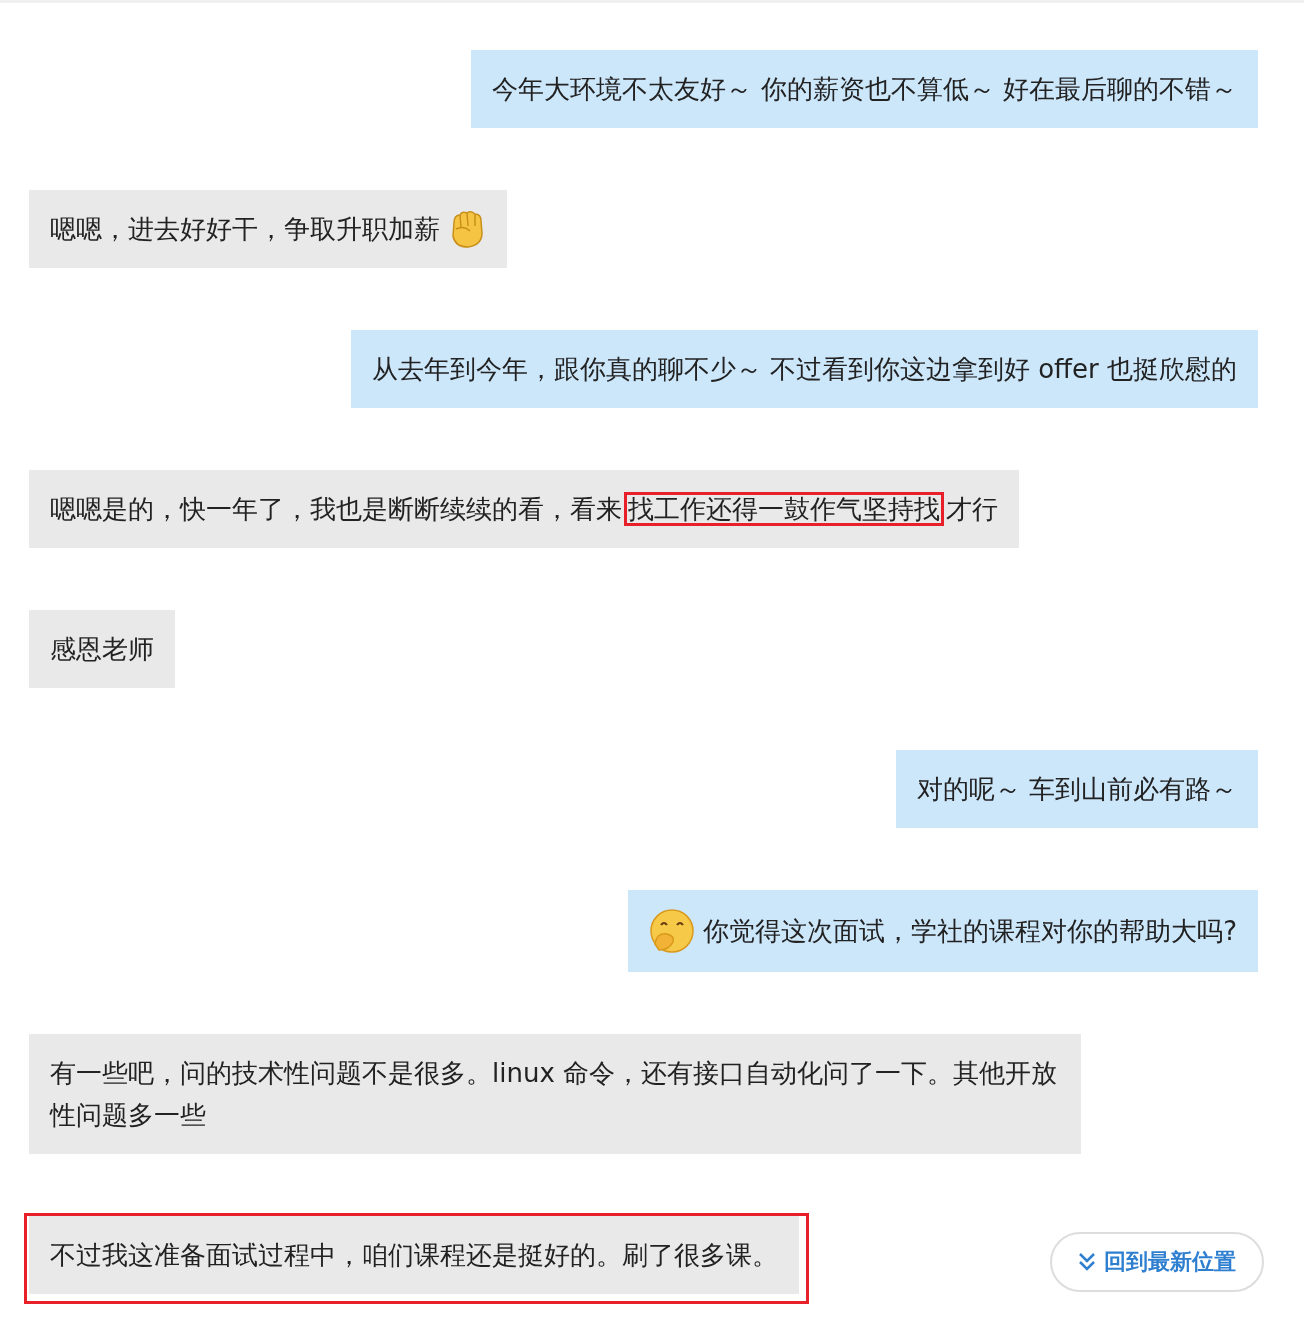 This screenshot has width=1304, height=1320. I want to click on message-text: 从去年到今年，跟你真的聊不少～ 不过看到你这边拿到好 offer 也挺欣慰的, so click(804, 369).